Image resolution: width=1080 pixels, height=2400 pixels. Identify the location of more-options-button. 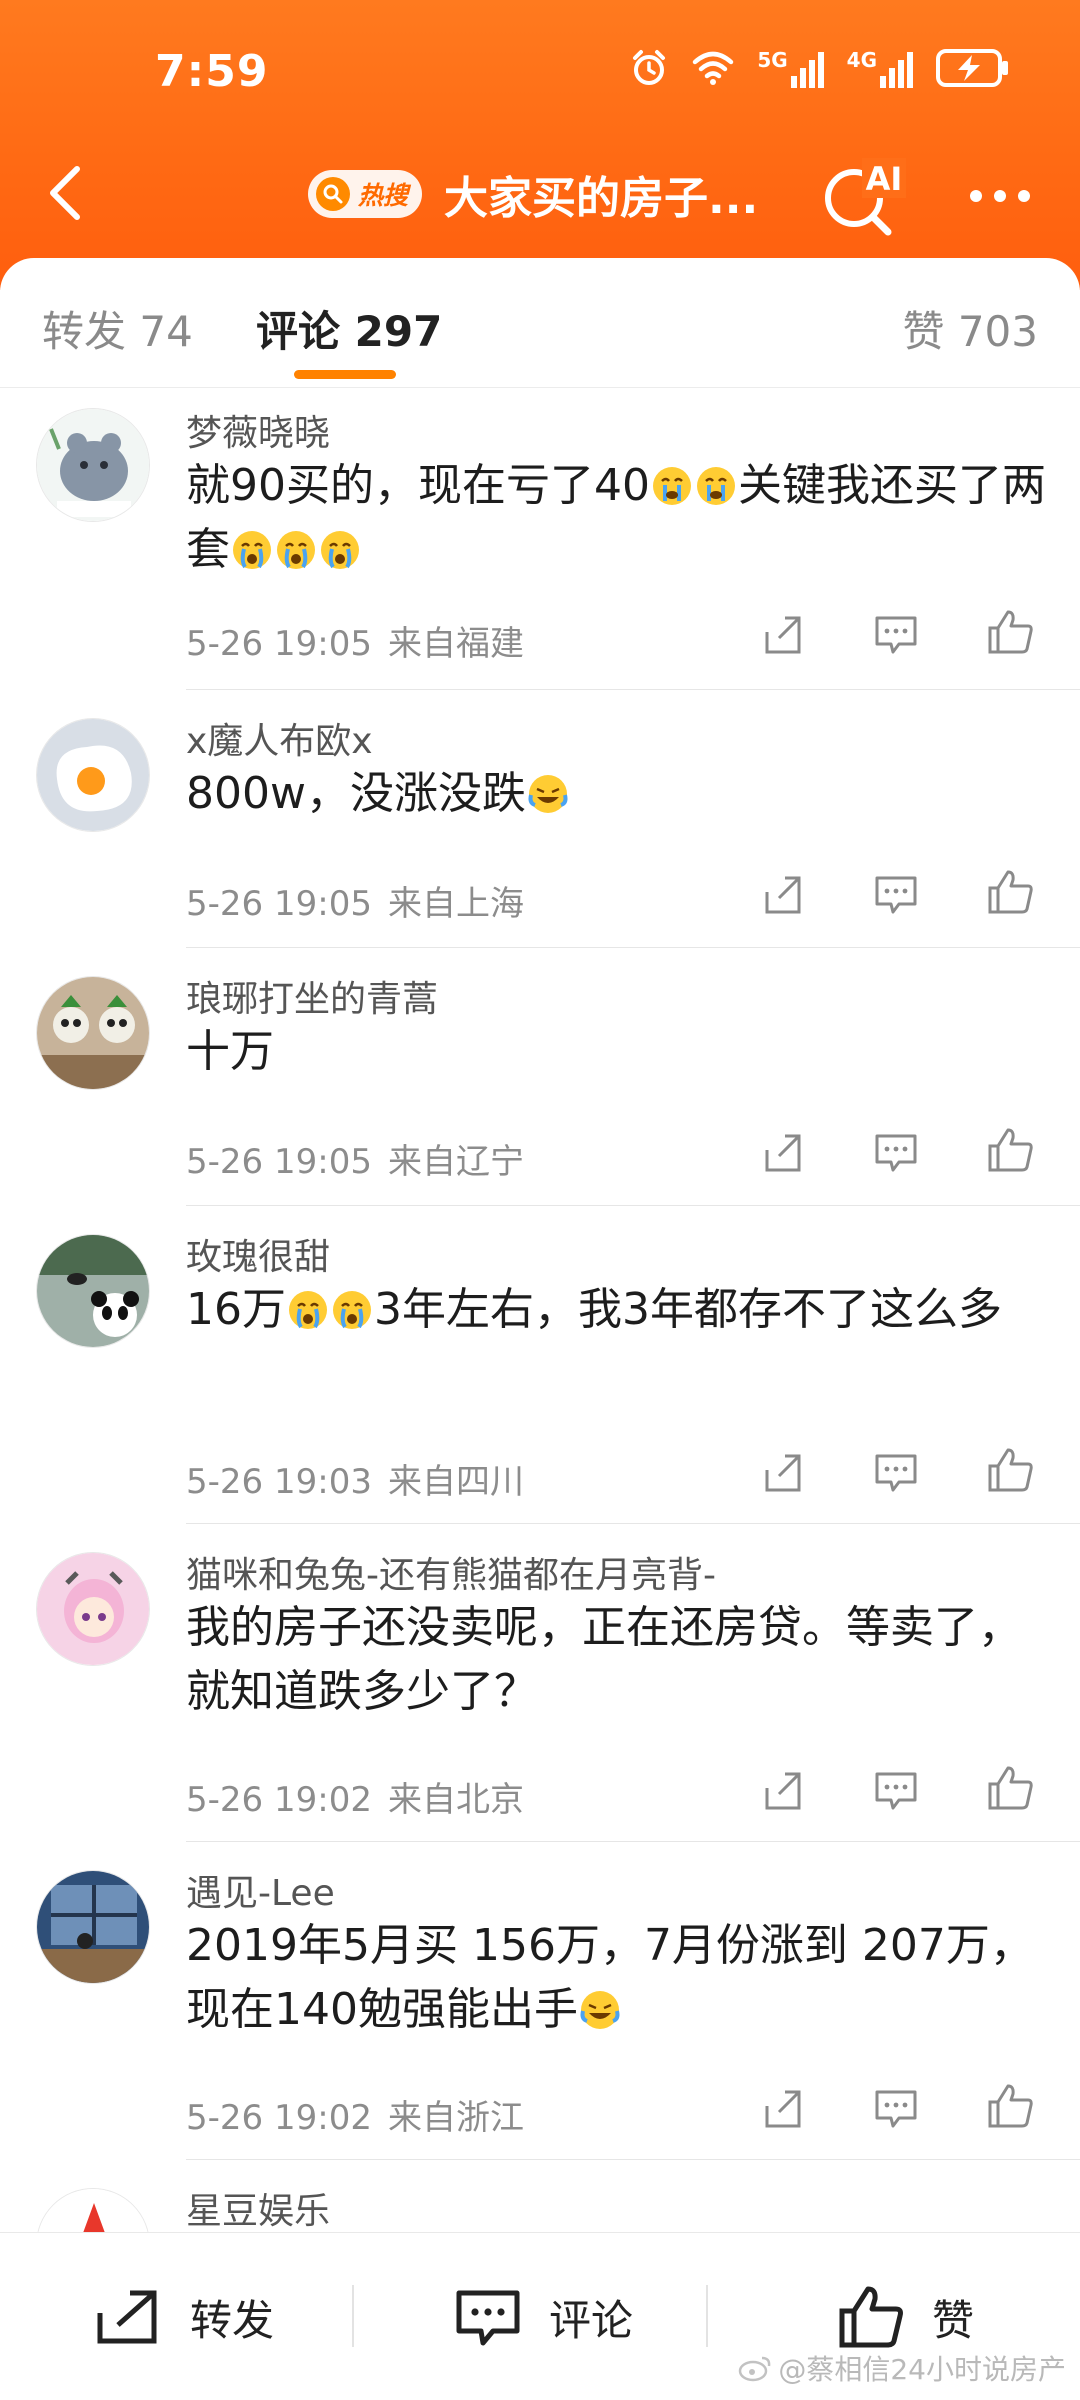
(1000, 196).